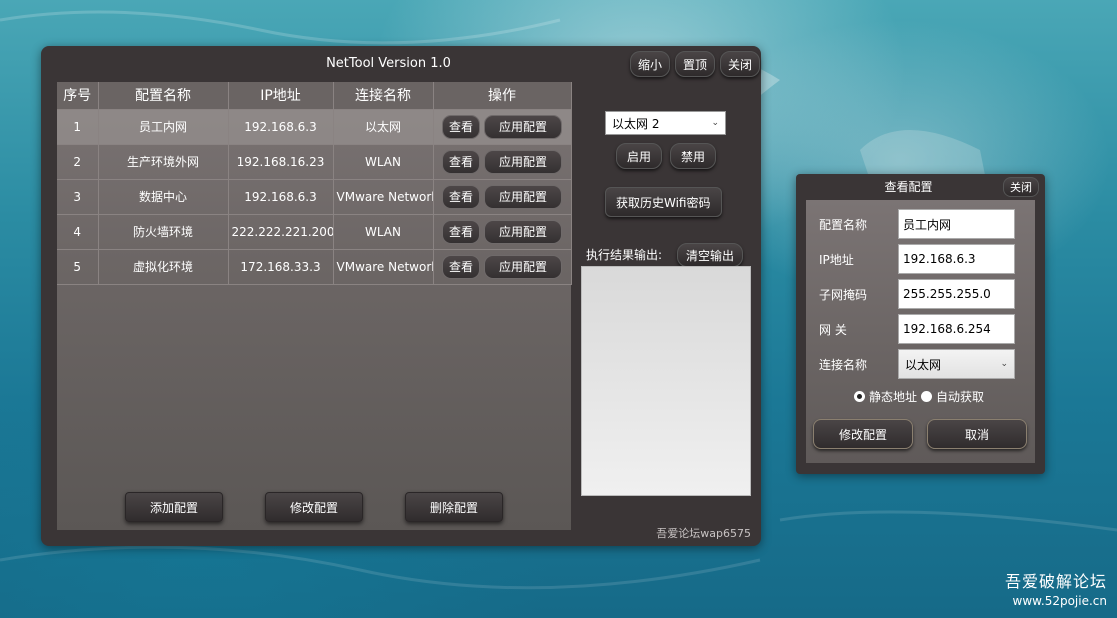  I want to click on enable-adapter-button: 启用, so click(639, 156).